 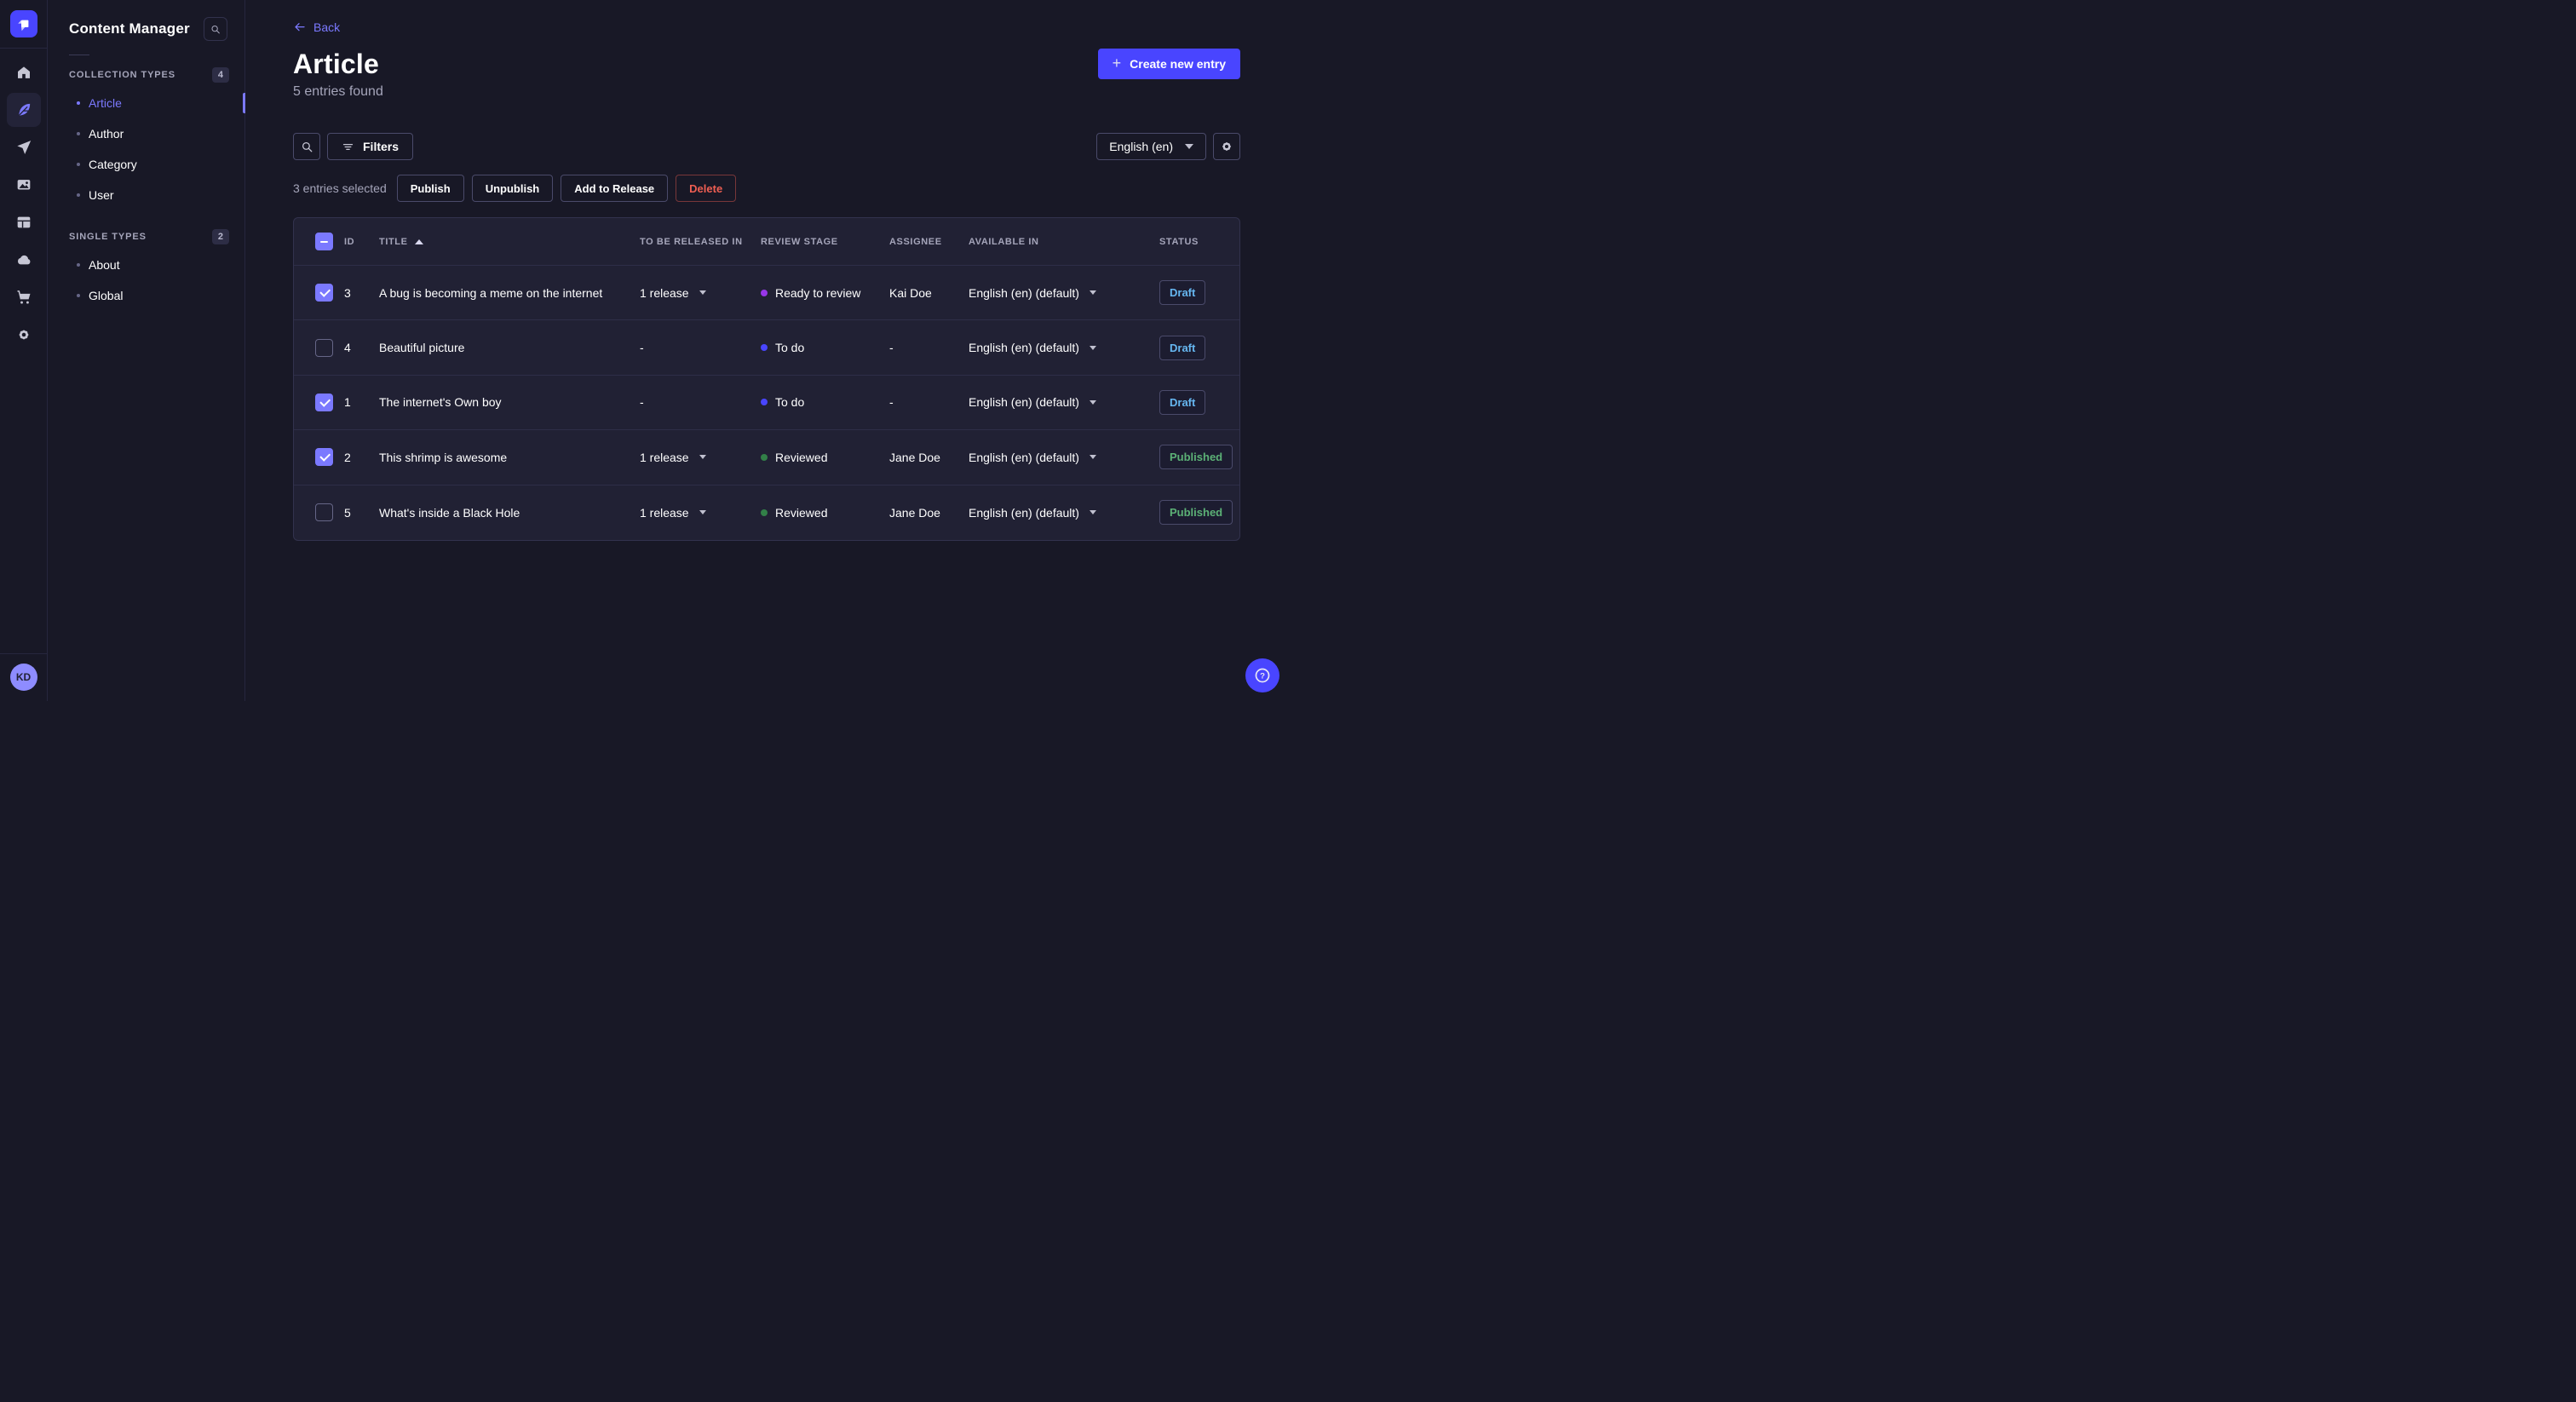 I want to click on sidebar-item-list: Article Author Category User, so click(x=147, y=149).